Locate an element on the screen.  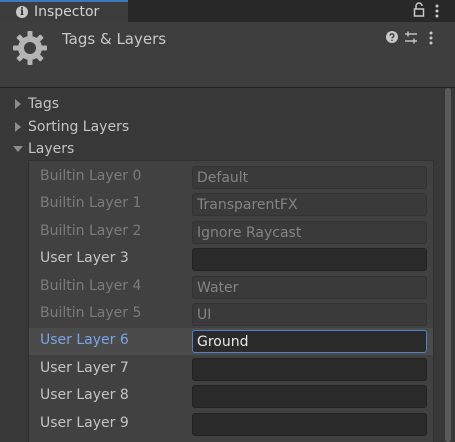
foldout-label: Sorting Layers is located at coordinates (79, 127).